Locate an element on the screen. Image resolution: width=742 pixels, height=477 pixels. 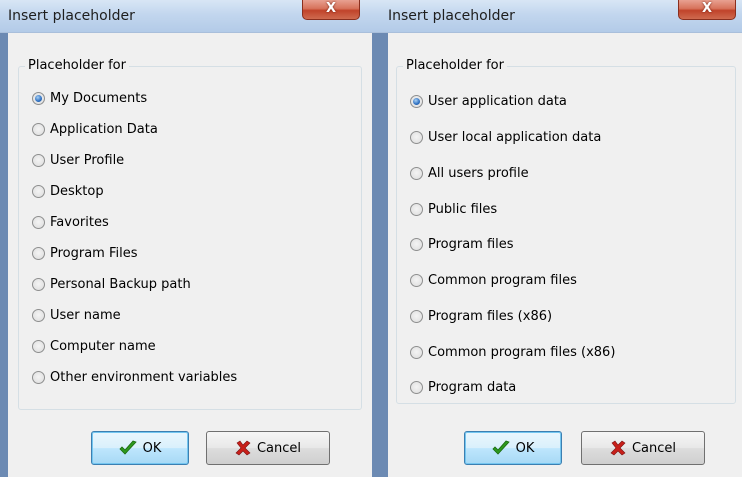
radio-common-program-files-x86: Common program files (x86) is located at coordinates (512, 352).